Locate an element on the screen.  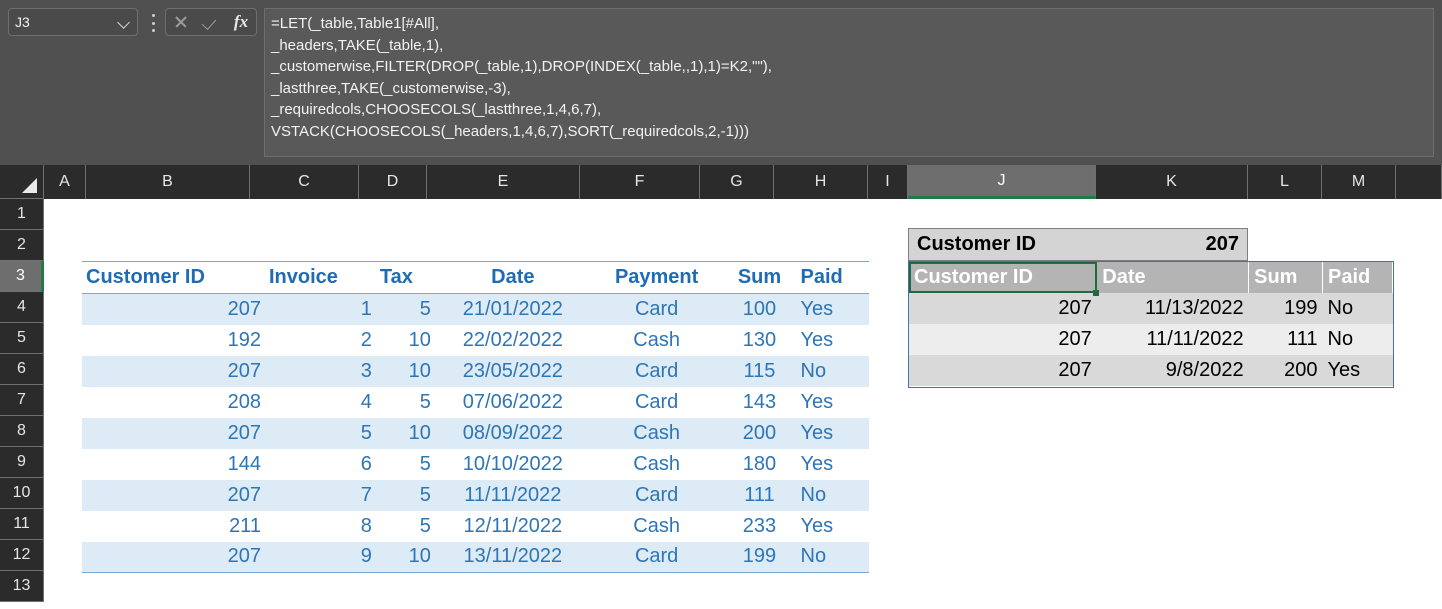
source-header-cell: Date is located at coordinates (512, 277).